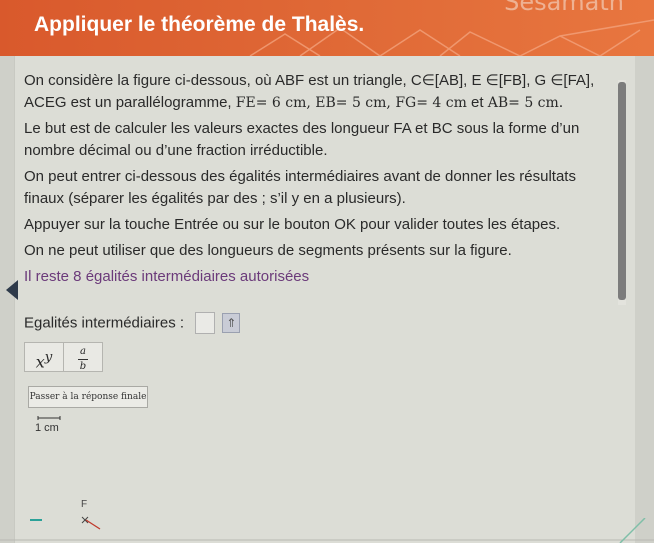 The height and width of the screenshot is (543, 654). Describe the element at coordinates (88, 397) in the screenshot. I see `final-answer-button: Passer à la réponse finale` at that location.